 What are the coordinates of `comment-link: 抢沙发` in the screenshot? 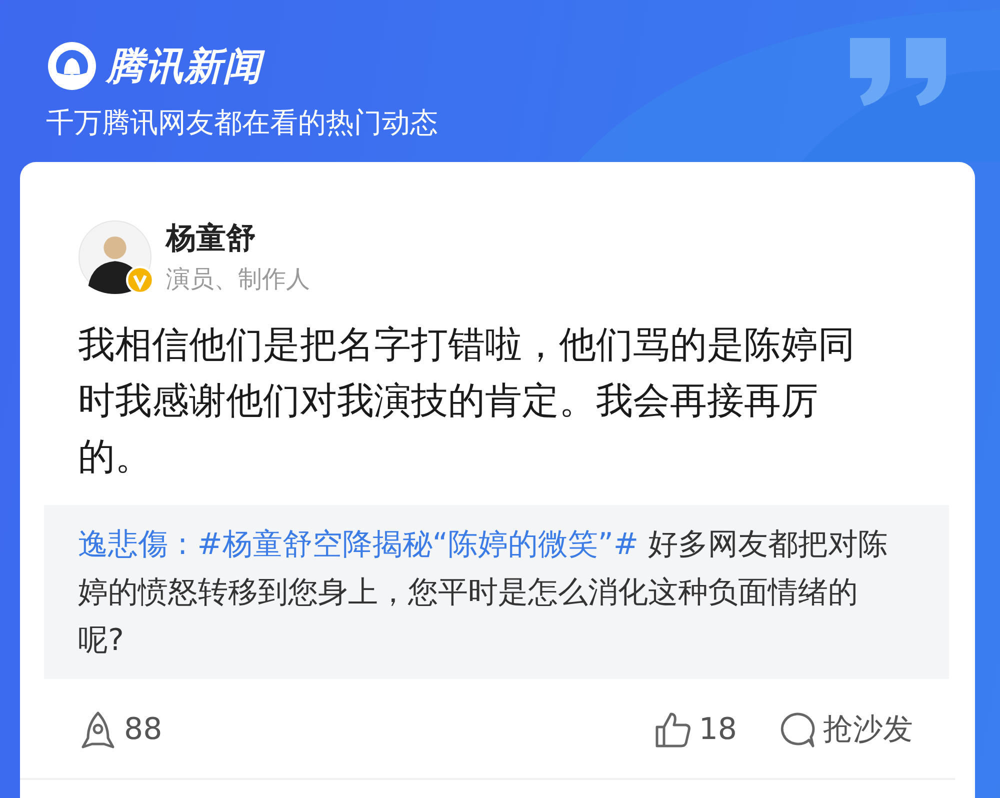 It's located at (868, 729).